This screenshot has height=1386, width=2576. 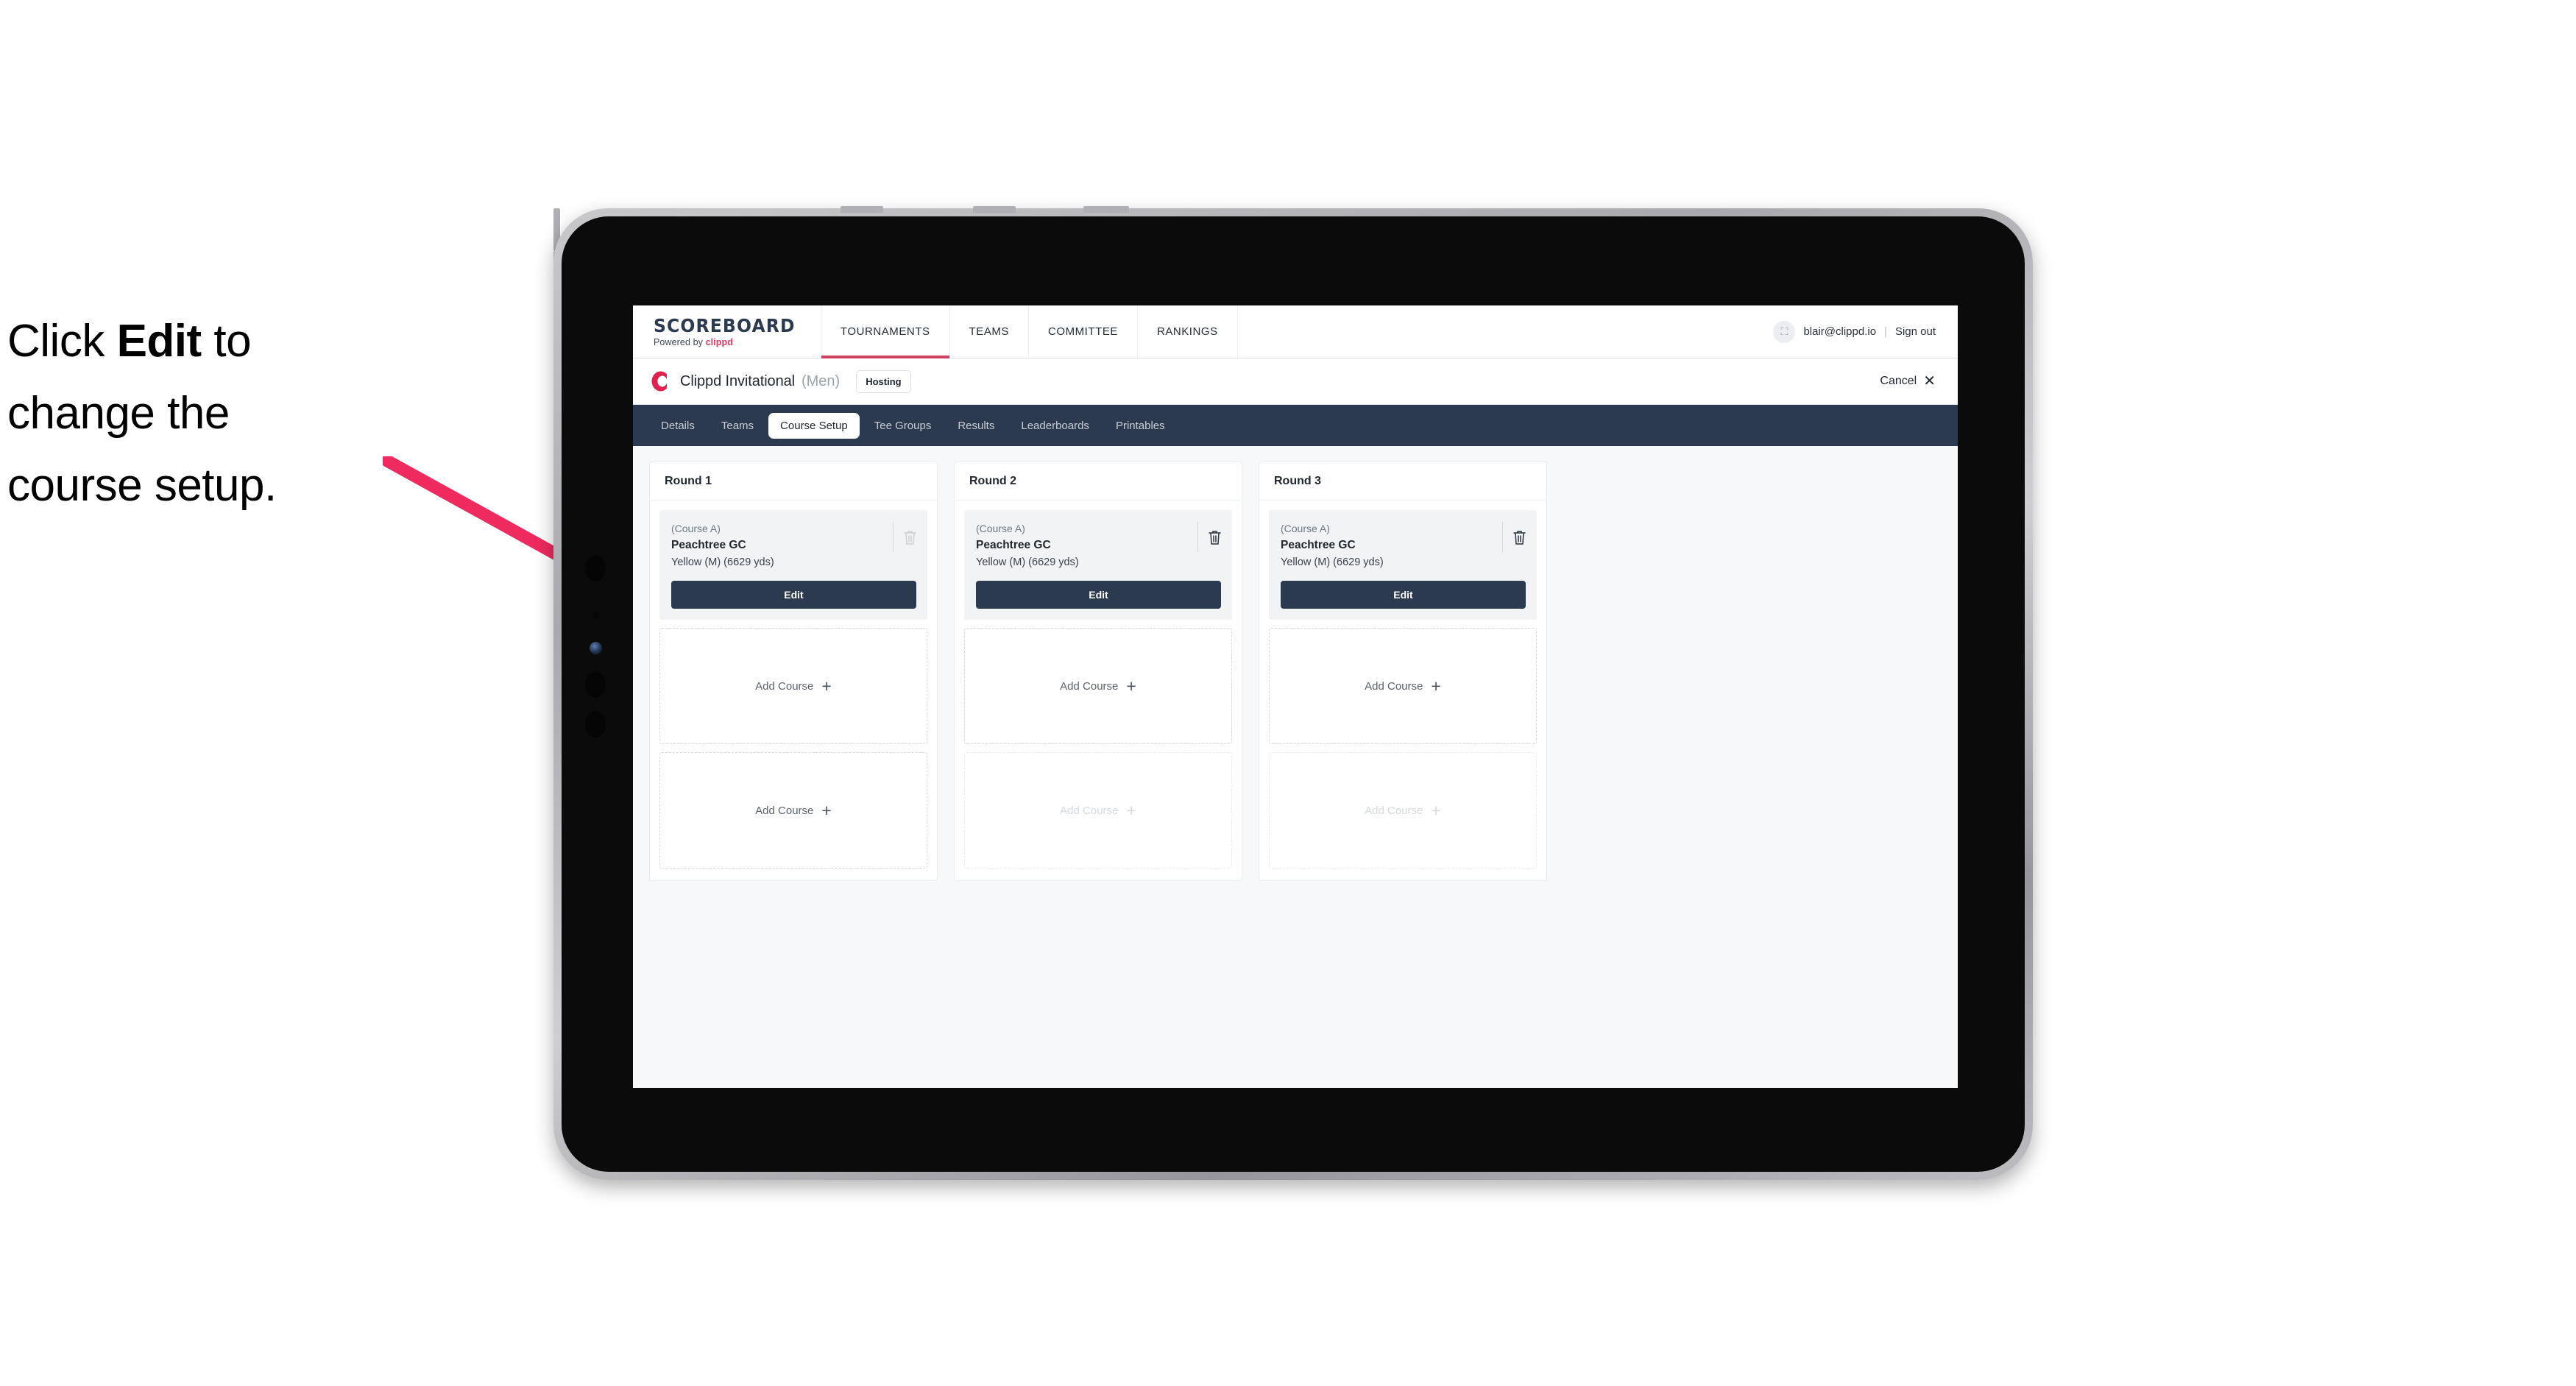 I want to click on sign-out-link: Sign out, so click(x=1915, y=331).